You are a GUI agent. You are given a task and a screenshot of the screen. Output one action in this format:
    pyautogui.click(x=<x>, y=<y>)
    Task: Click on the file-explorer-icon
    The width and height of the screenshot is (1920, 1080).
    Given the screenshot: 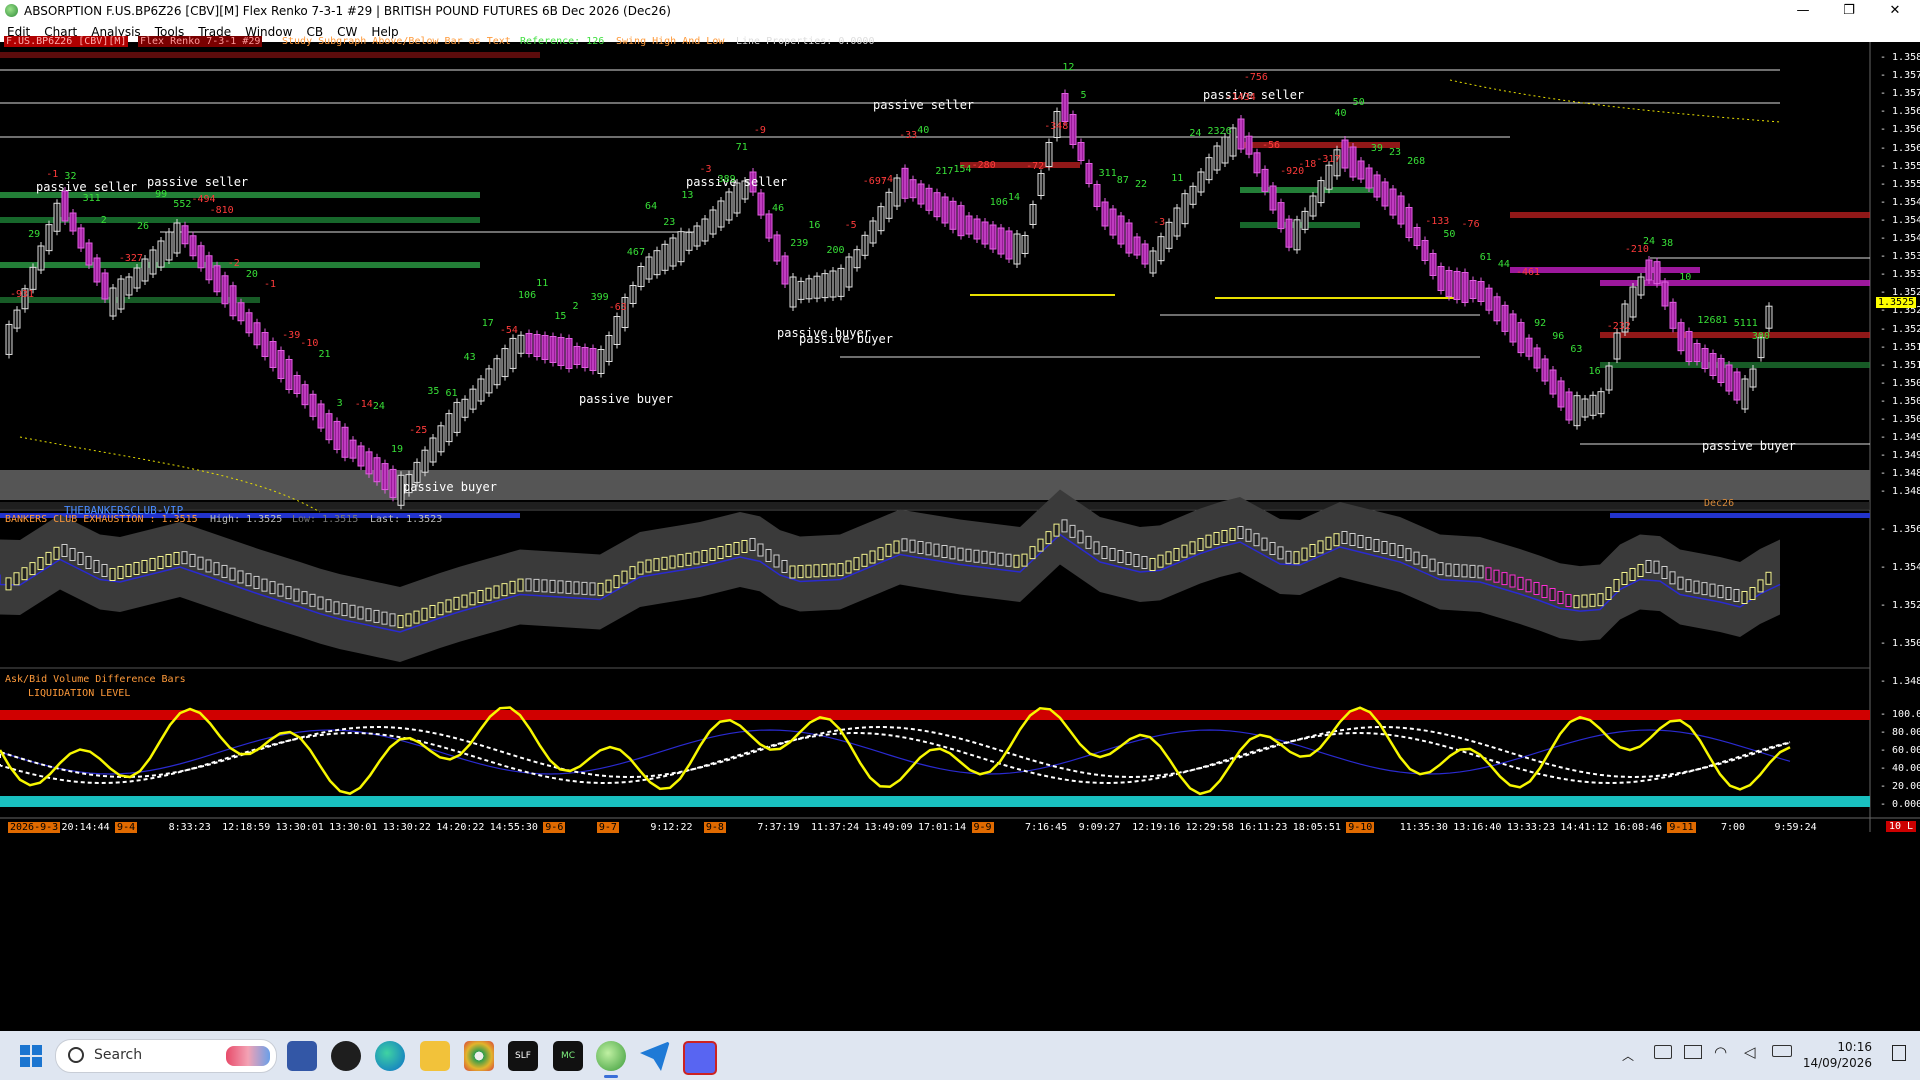 What is the action you would take?
    pyautogui.click(x=435, y=1056)
    